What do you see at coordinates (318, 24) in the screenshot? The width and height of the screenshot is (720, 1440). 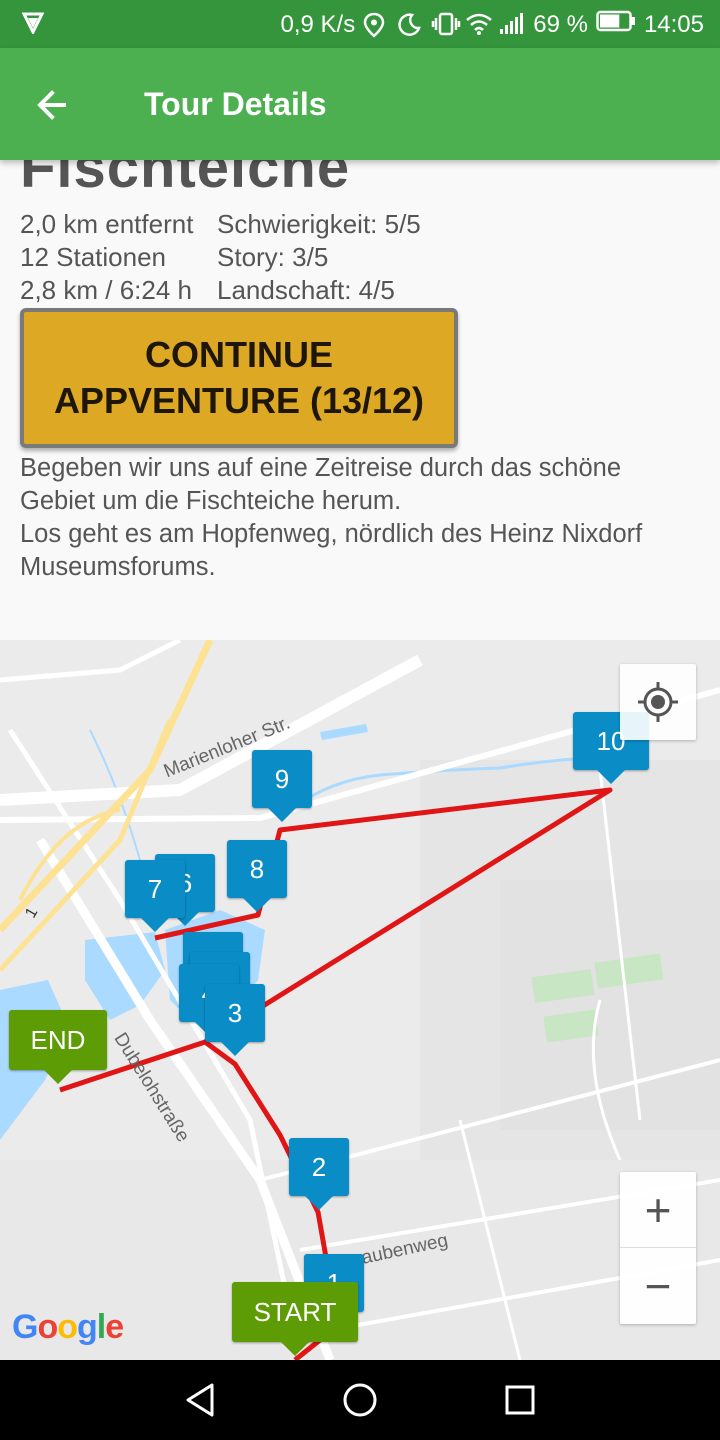 I see `network-speed: 0,9 K/s` at bounding box center [318, 24].